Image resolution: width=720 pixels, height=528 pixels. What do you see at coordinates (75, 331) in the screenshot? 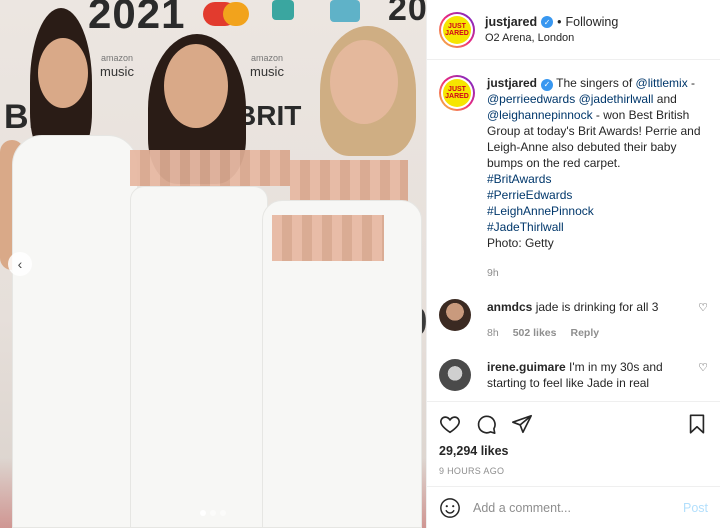
I see `person-left-dress` at bounding box center [75, 331].